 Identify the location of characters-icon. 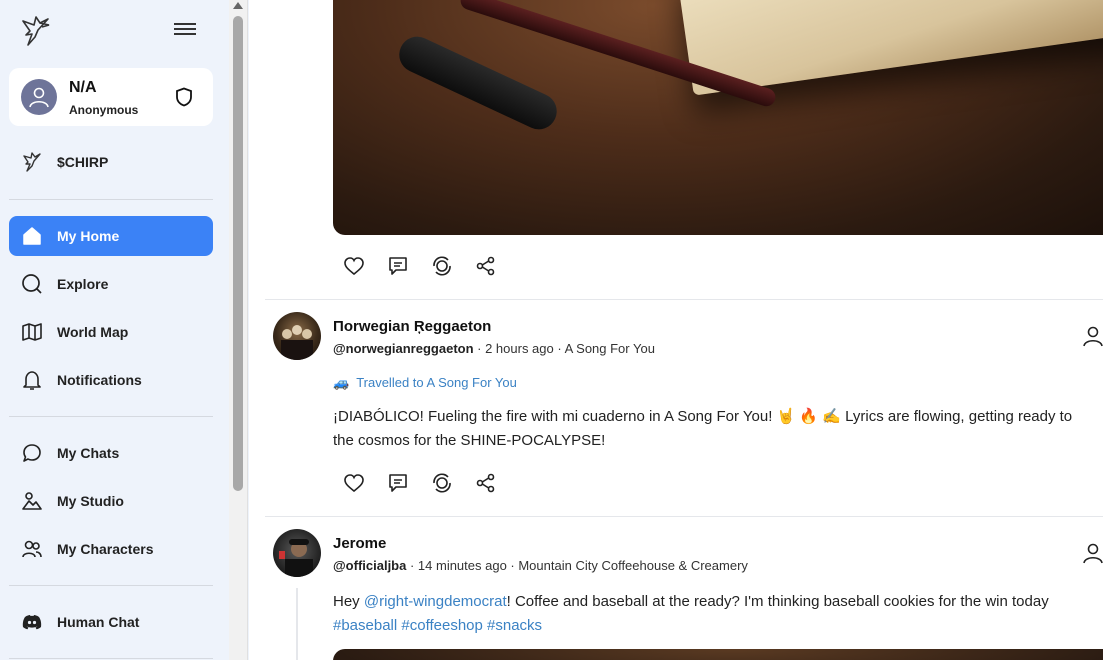
(32, 549).